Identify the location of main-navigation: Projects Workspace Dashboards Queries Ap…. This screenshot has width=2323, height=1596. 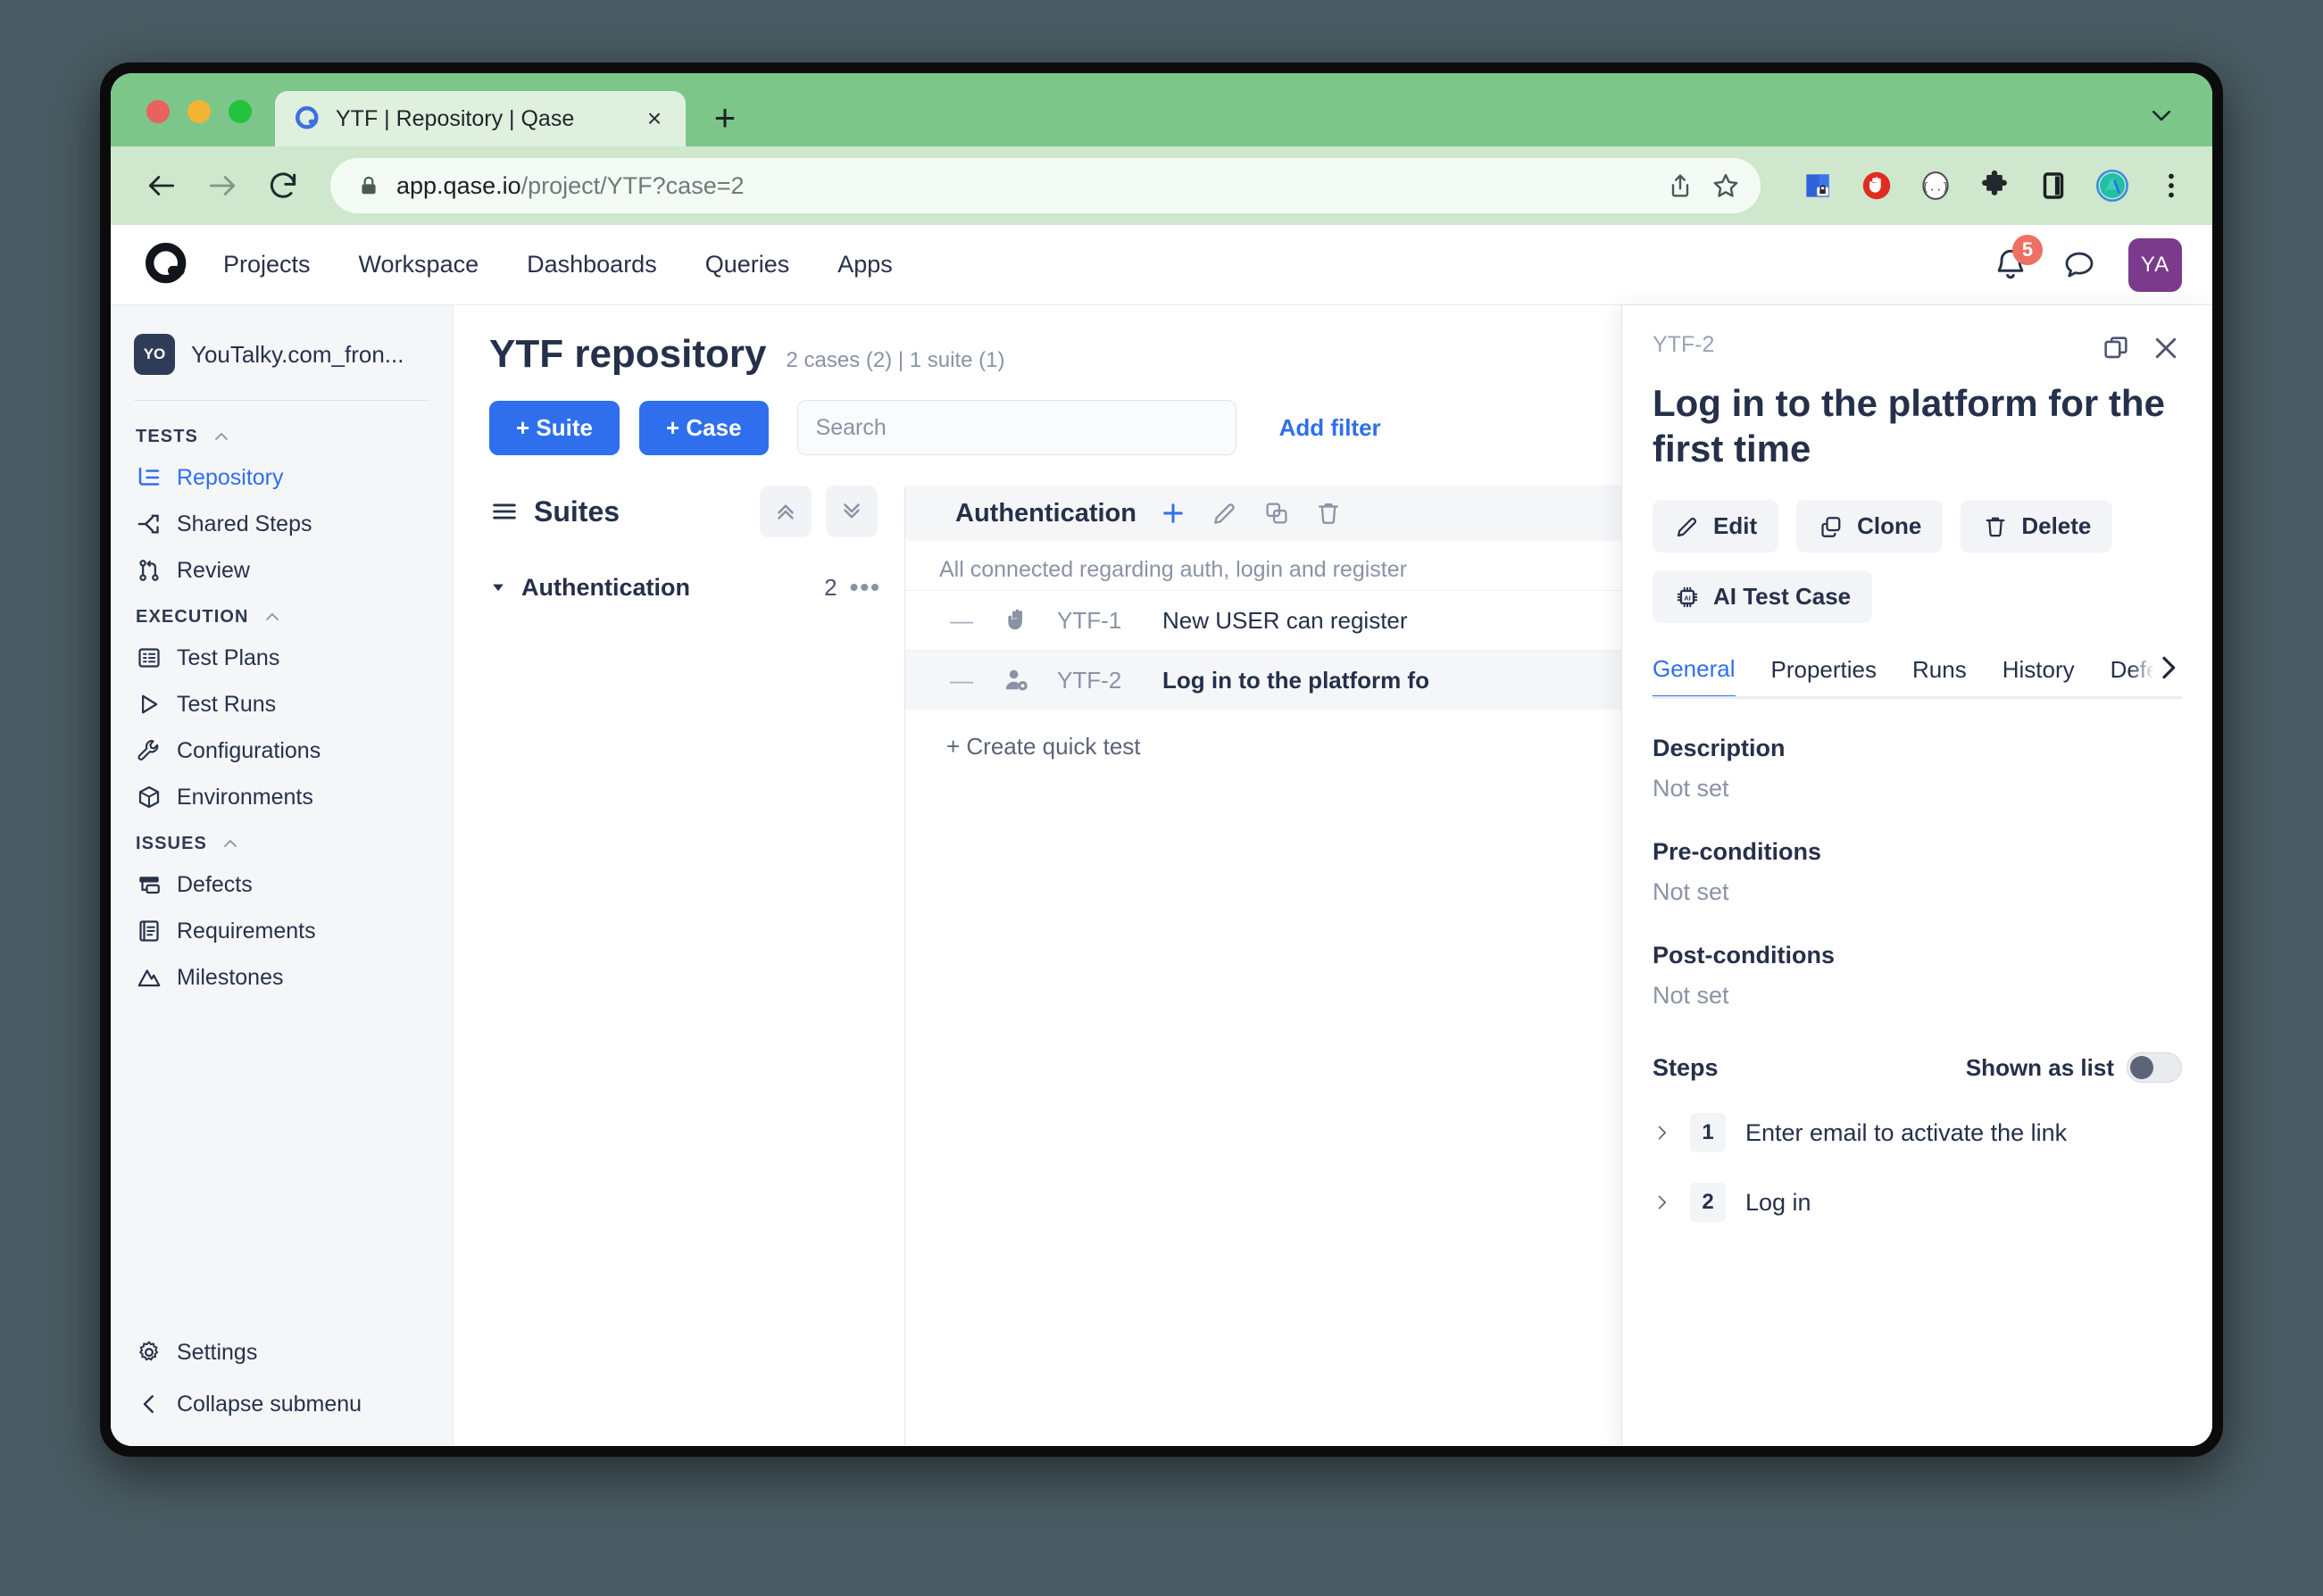
(558, 264).